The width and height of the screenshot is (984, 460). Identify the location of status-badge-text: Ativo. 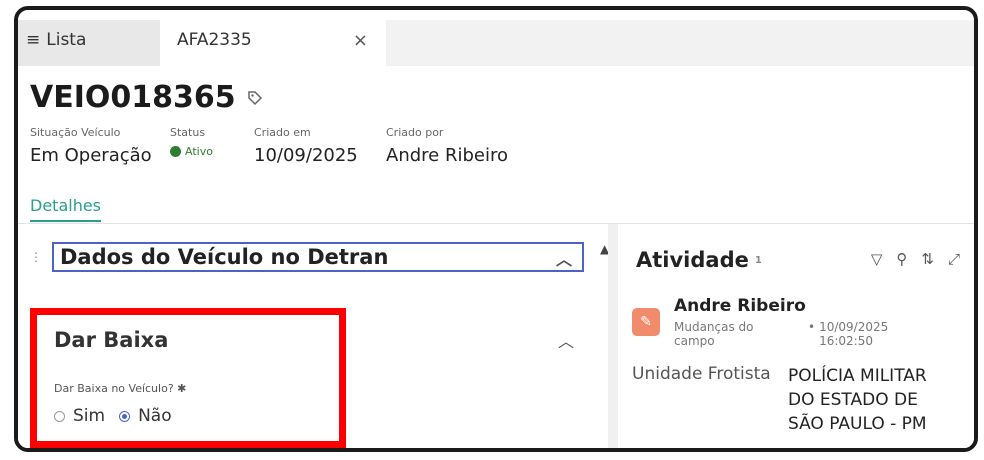
(199, 151).